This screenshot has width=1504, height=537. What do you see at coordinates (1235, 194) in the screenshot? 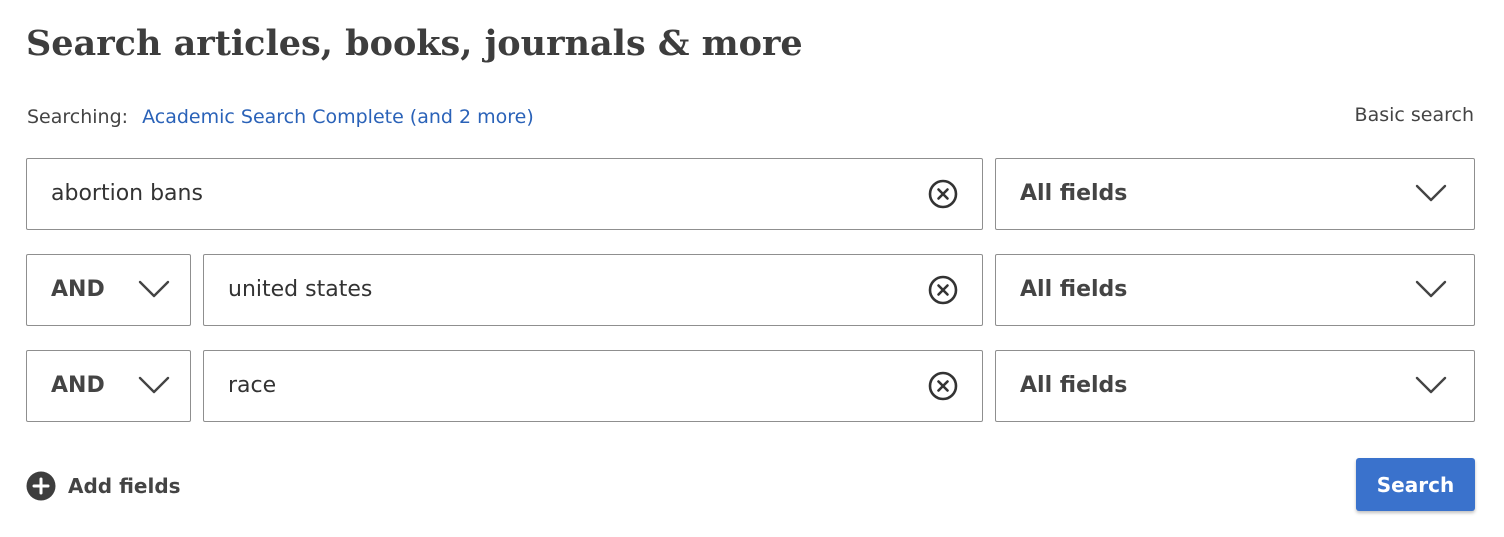
I see `field-select-row-1: All fields` at bounding box center [1235, 194].